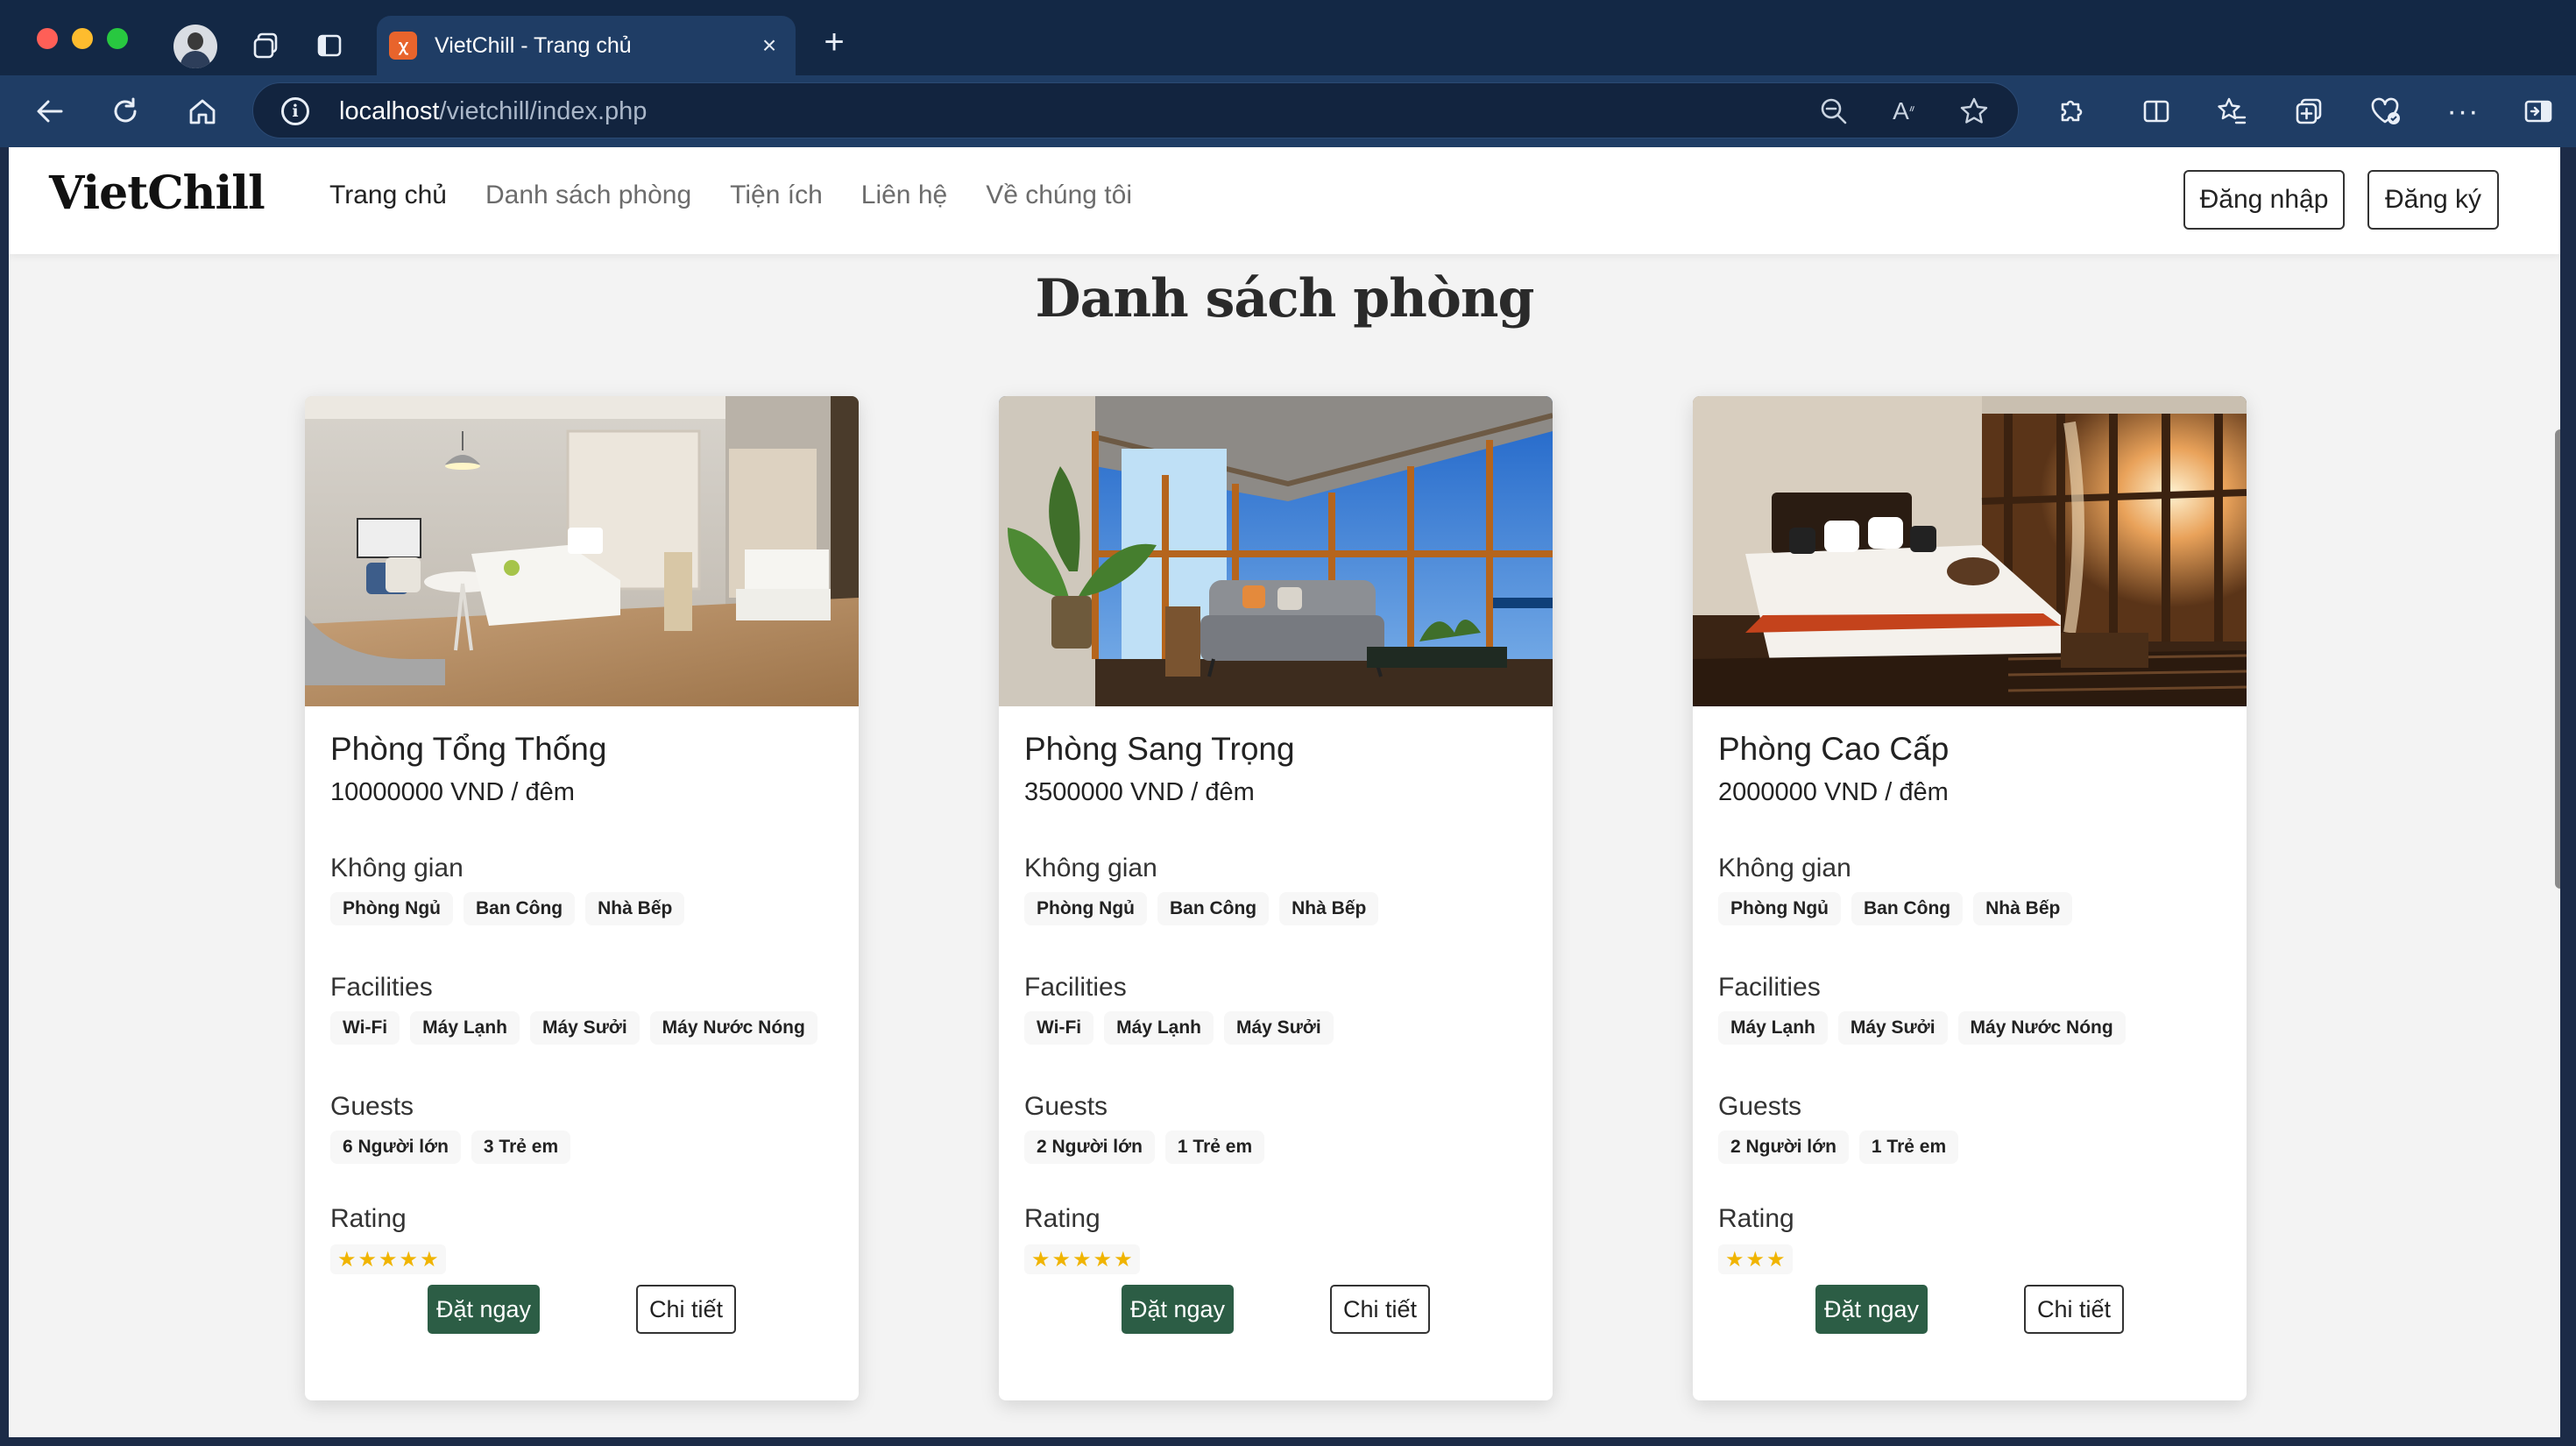 The height and width of the screenshot is (1446, 2576). I want to click on guest-badges: 6 Người lớn 3 Trẻ em, so click(450, 1147).